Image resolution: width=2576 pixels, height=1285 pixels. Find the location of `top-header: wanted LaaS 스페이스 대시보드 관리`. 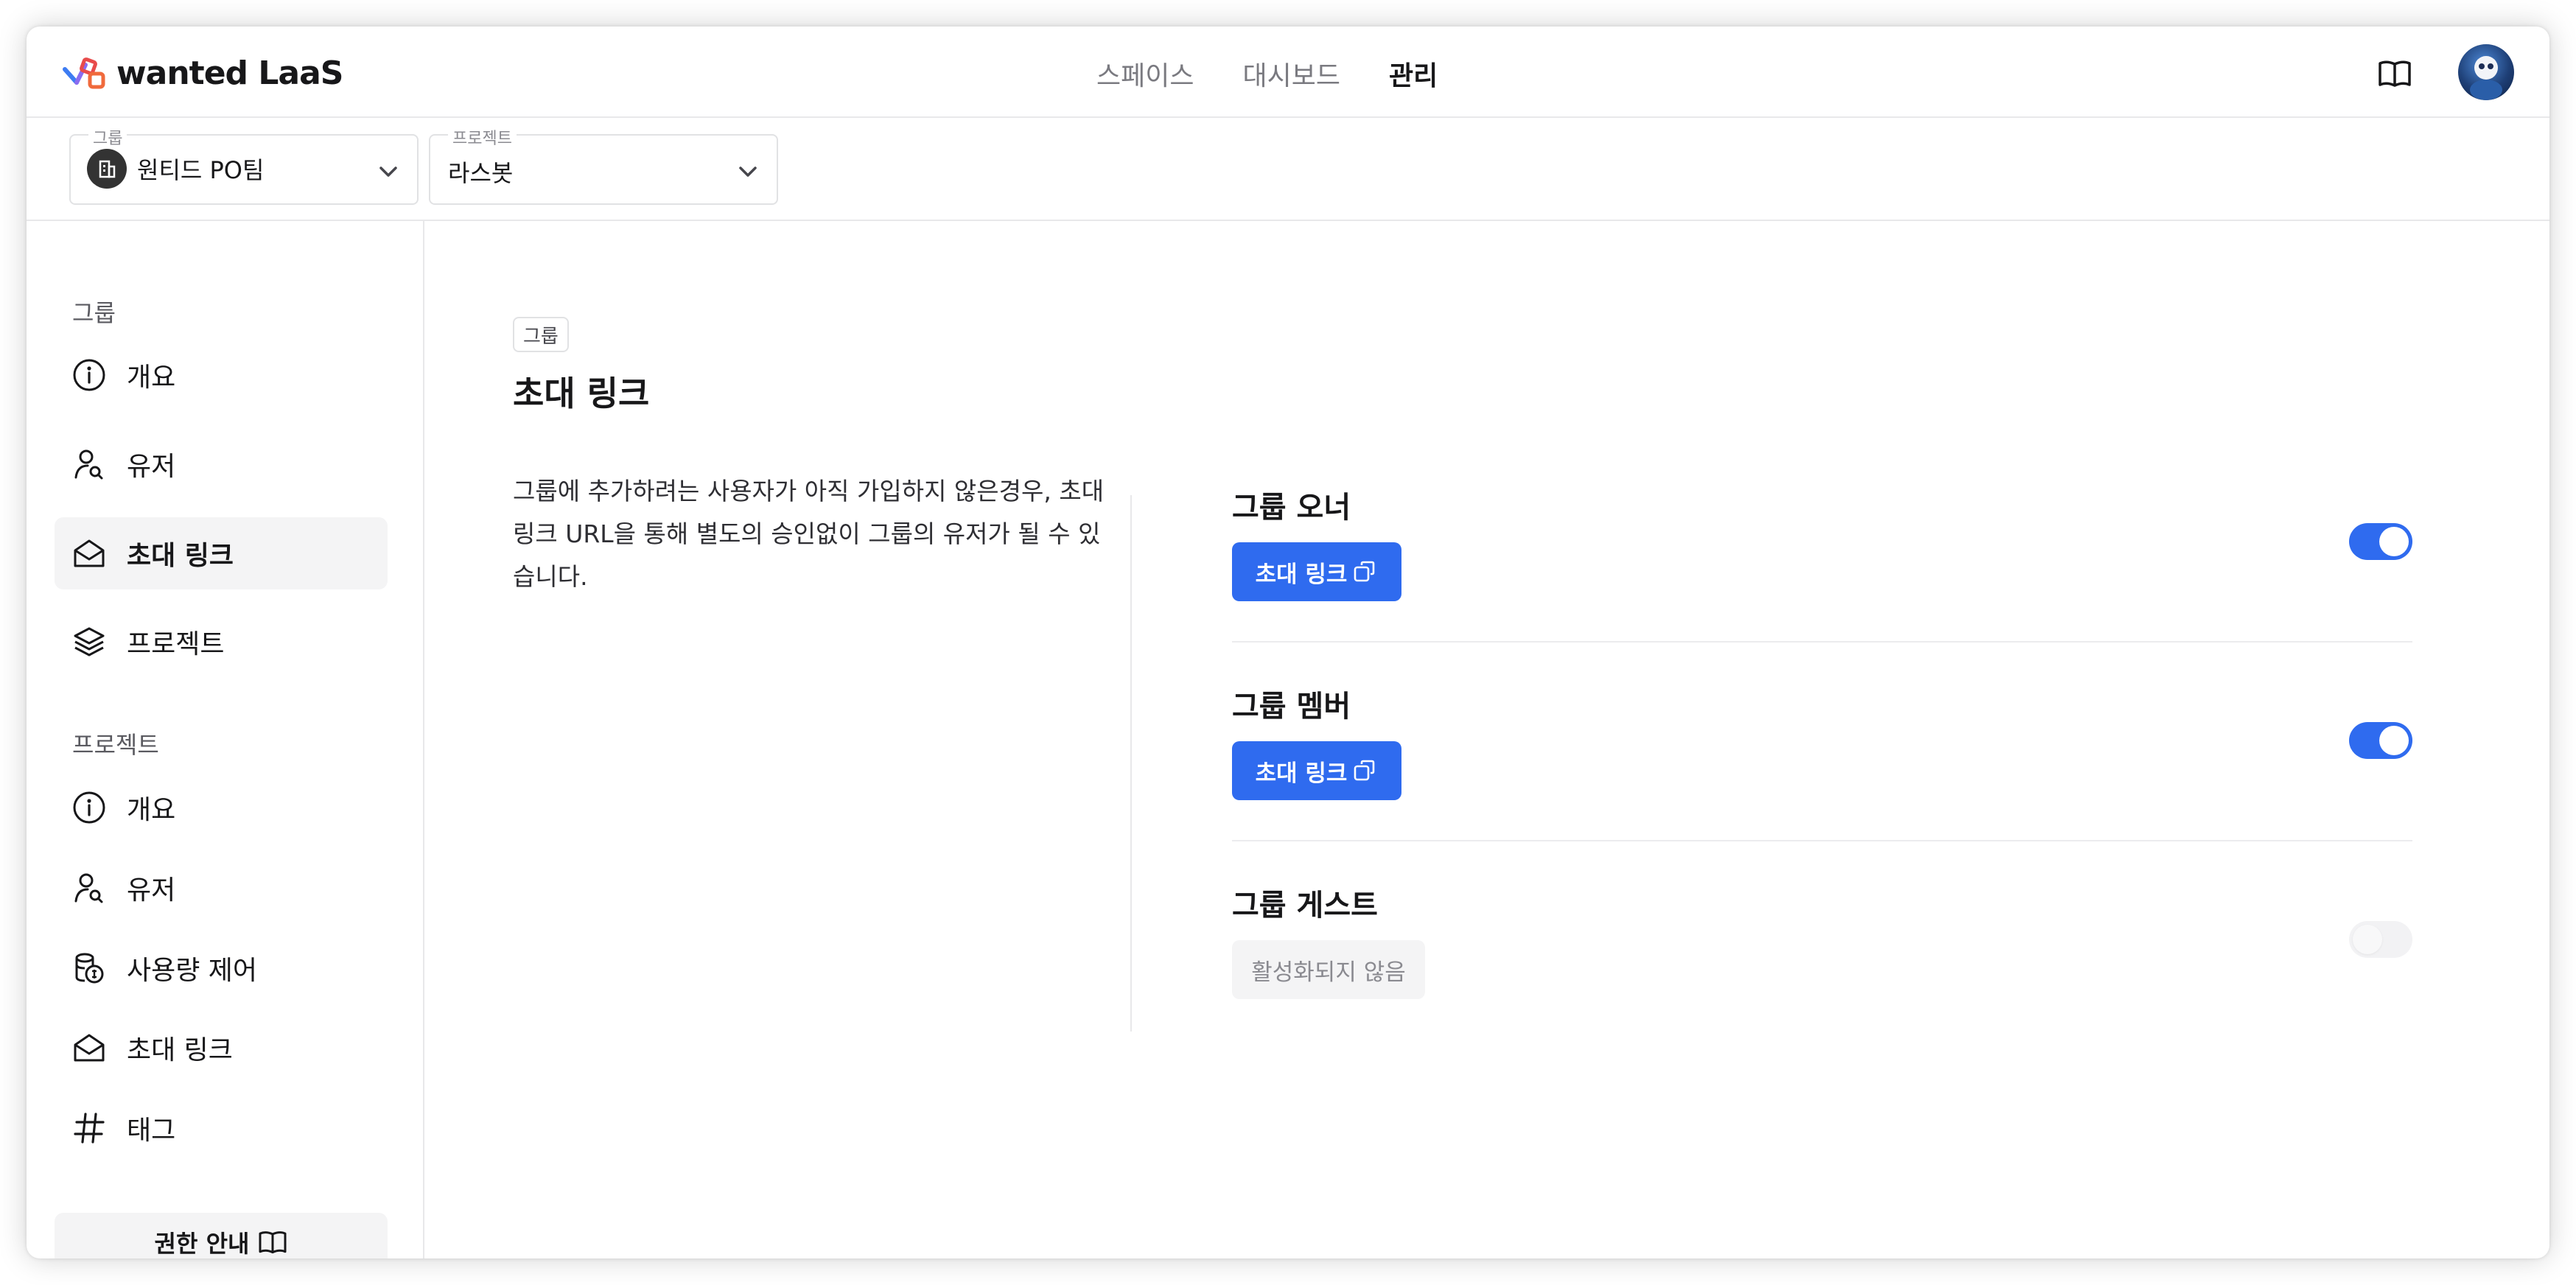

top-header: wanted LaaS 스페이스 대시보드 관리 is located at coordinates (1288, 72).